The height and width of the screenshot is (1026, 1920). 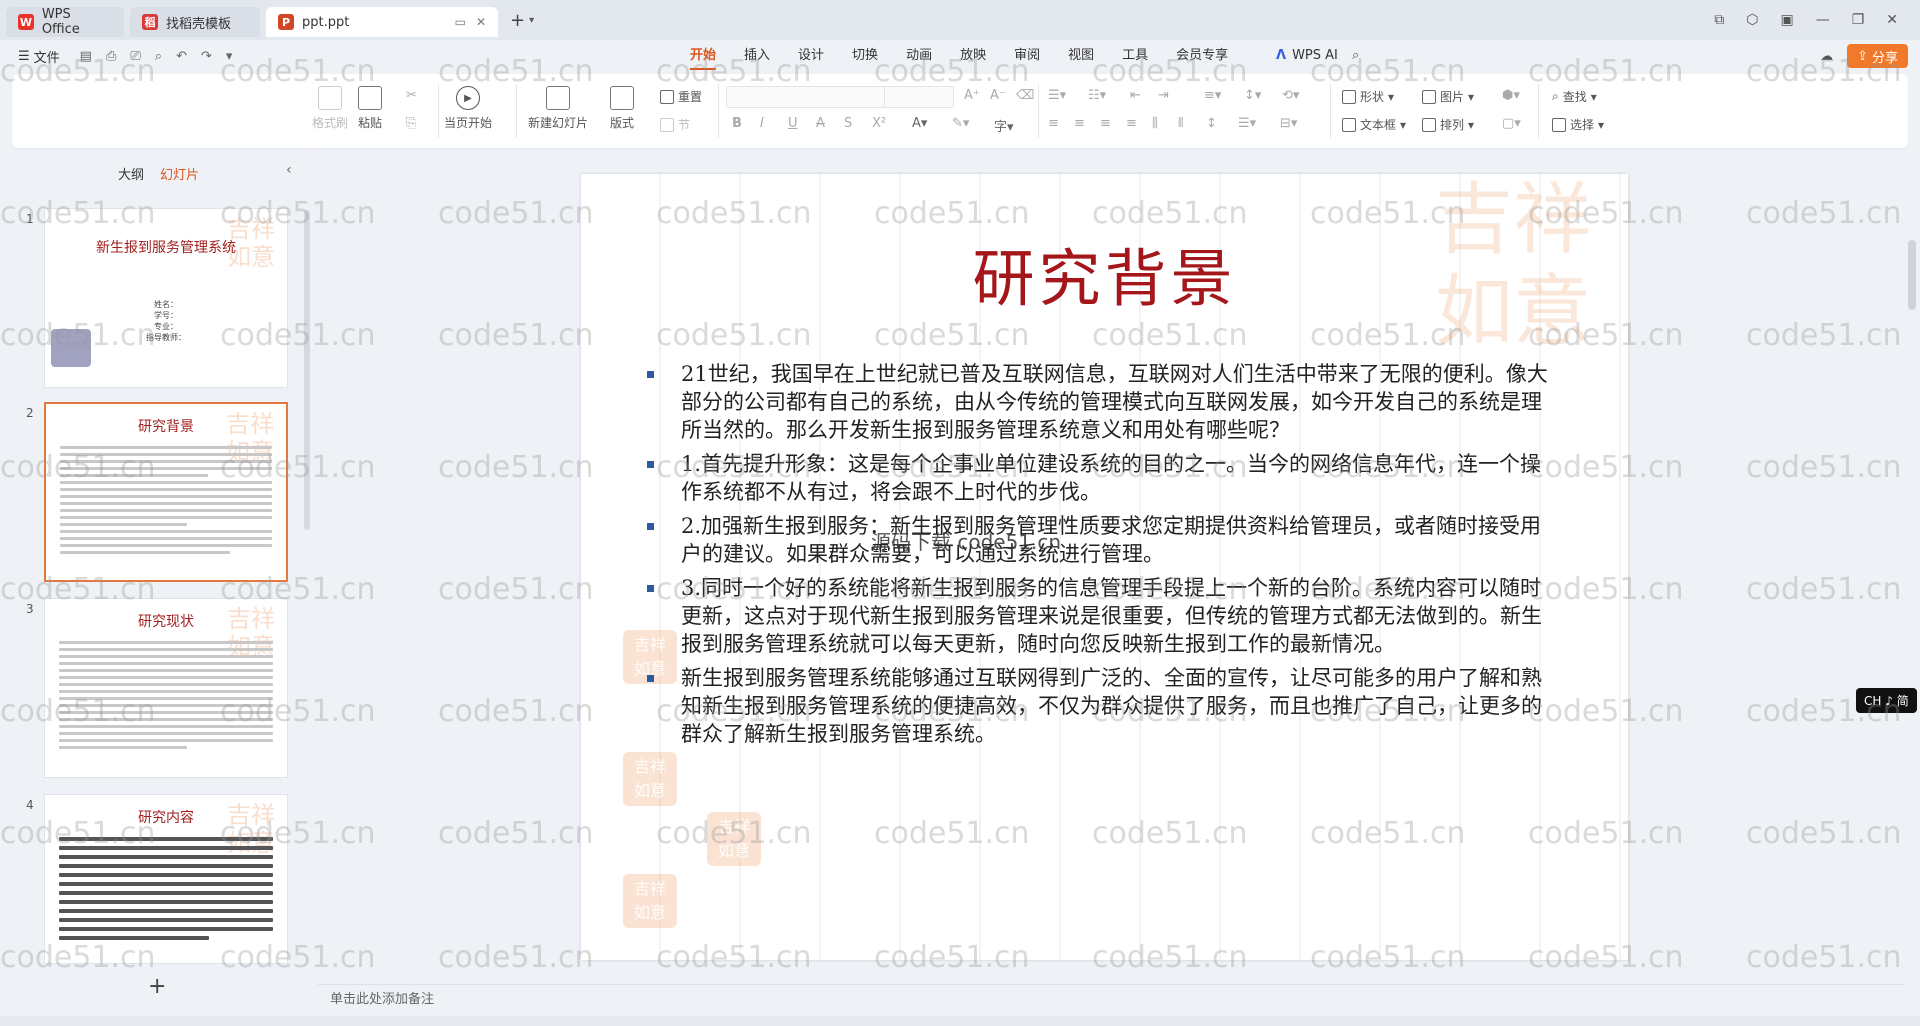 I want to click on underline-icon: U, so click(x=793, y=123).